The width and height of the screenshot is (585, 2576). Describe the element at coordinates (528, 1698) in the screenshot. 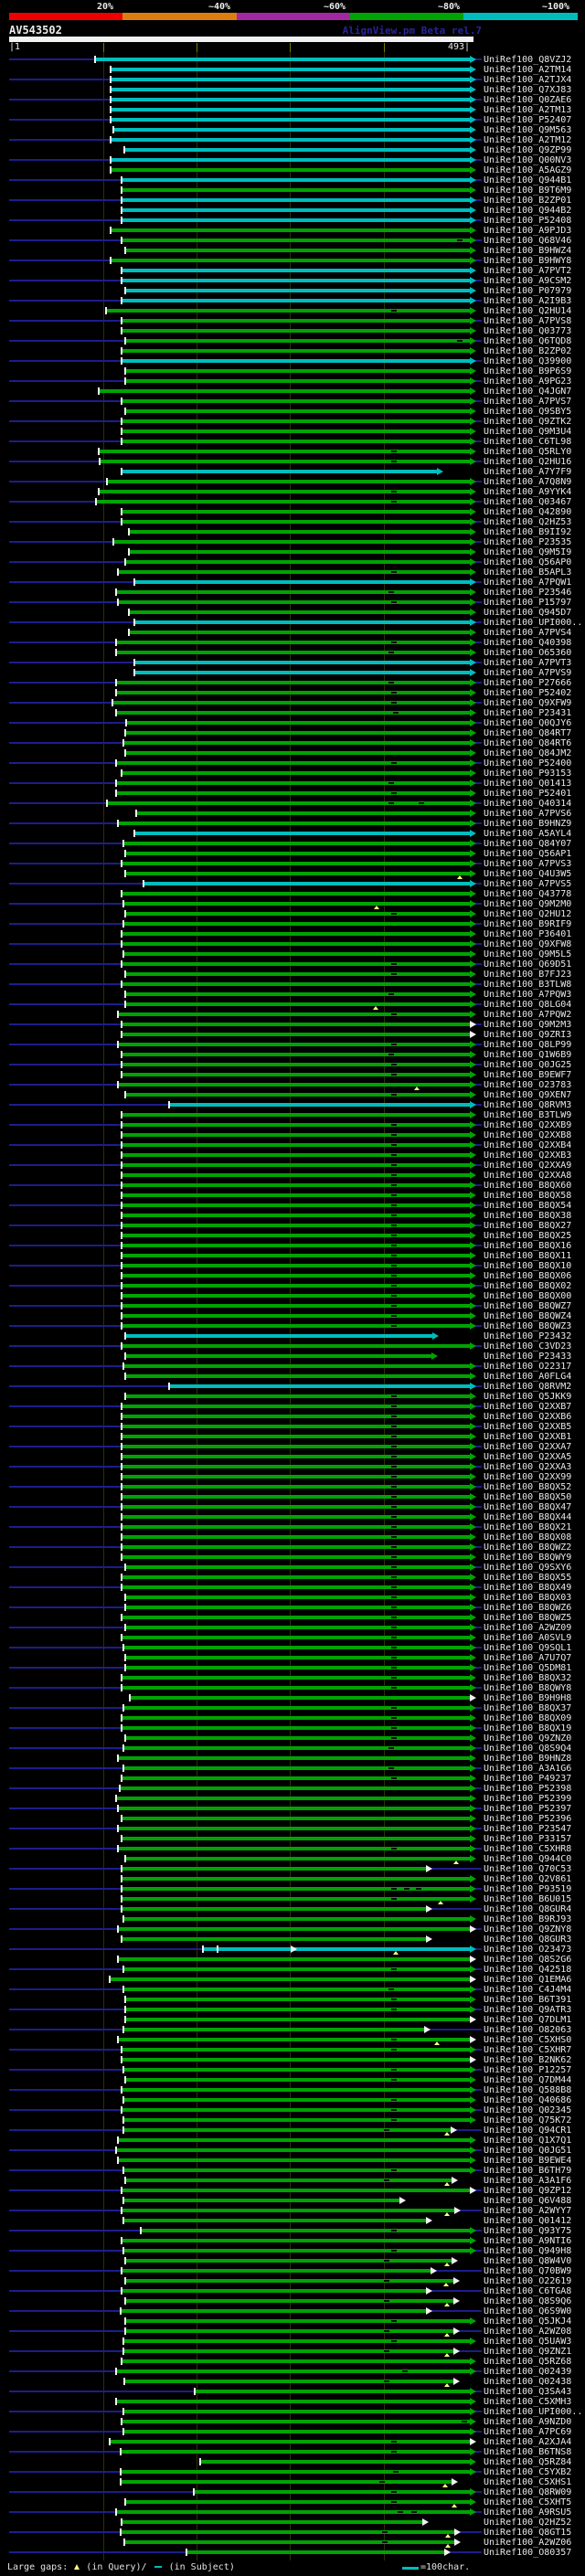

I see `hit-label: UniRef100_B9H9H8` at that location.